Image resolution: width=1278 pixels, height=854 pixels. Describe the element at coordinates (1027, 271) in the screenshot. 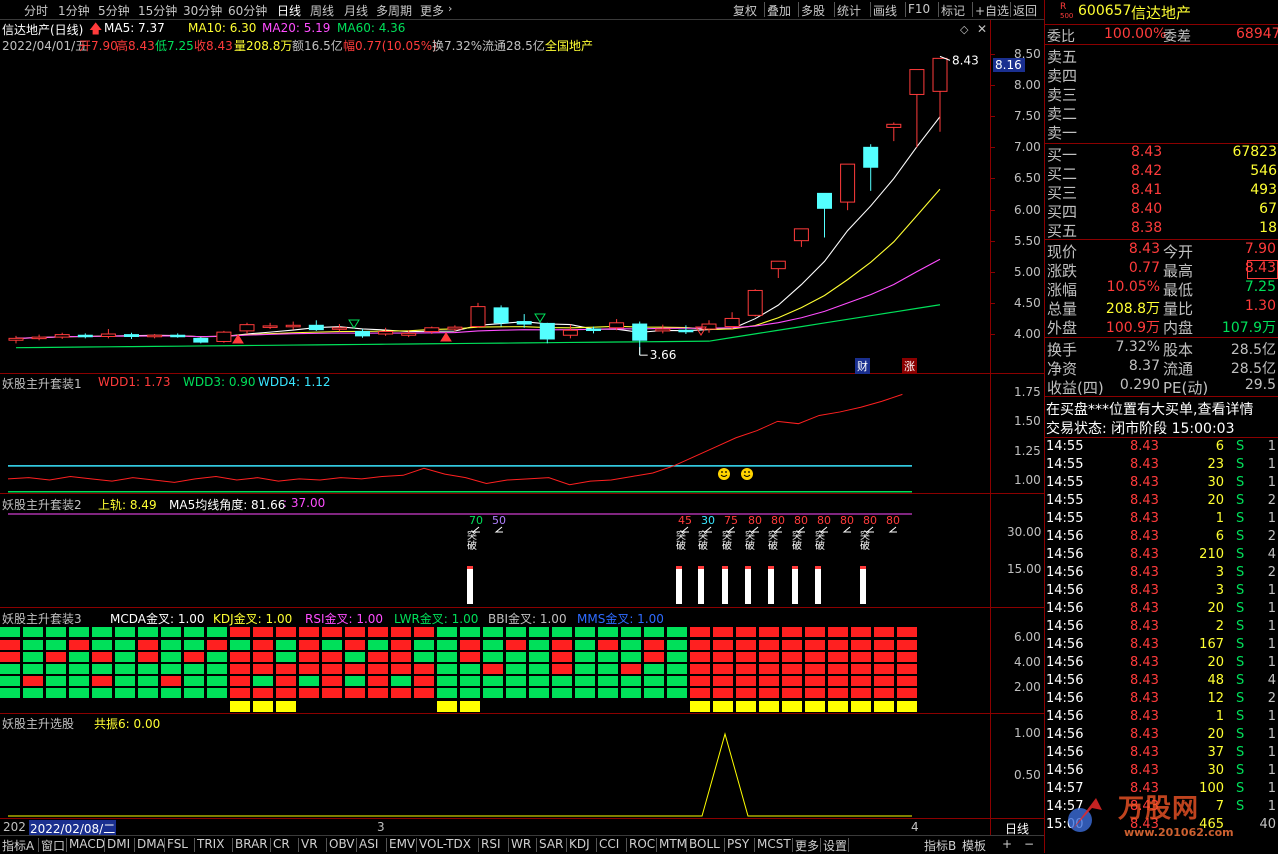

I see `price-tick: 5.00` at that location.